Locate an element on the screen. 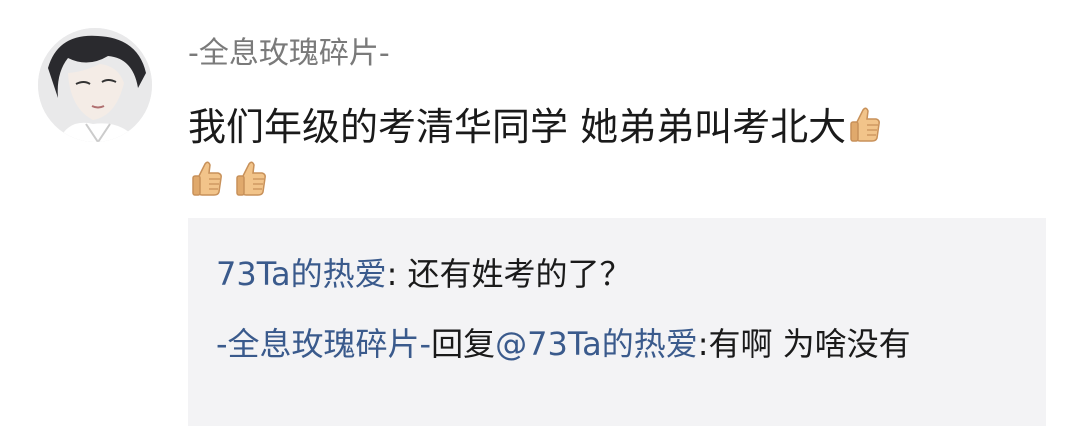 The image size is (1080, 426). comment-username: -全息玫瑰碎片- is located at coordinates (289, 54).